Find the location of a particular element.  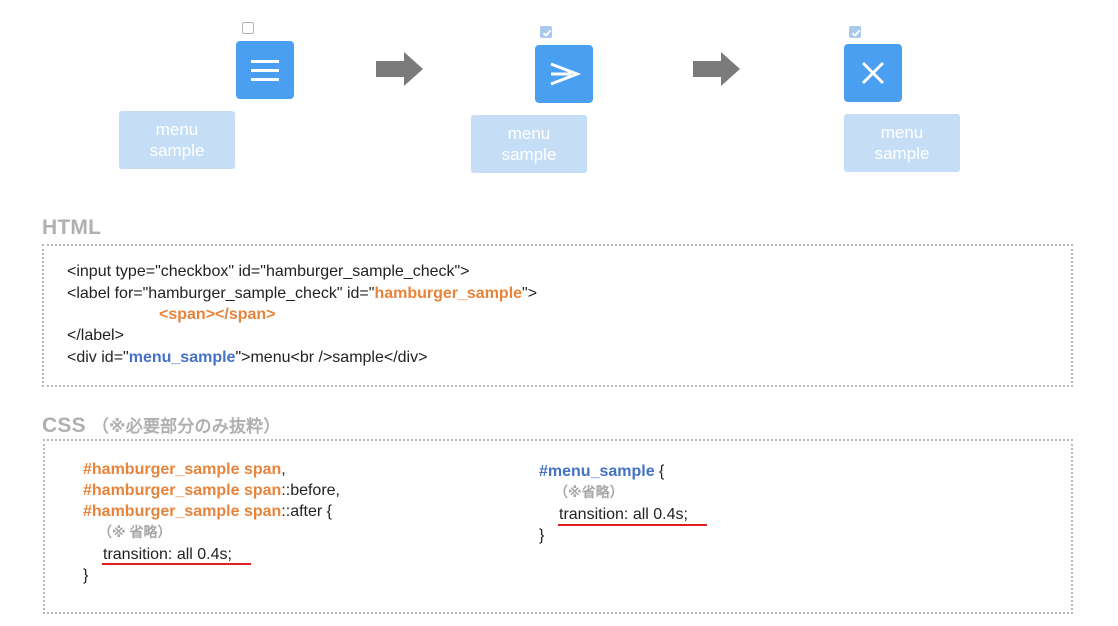

css-section-title: CSS （※必要部分のみ抜粋） is located at coordinates (161, 425).